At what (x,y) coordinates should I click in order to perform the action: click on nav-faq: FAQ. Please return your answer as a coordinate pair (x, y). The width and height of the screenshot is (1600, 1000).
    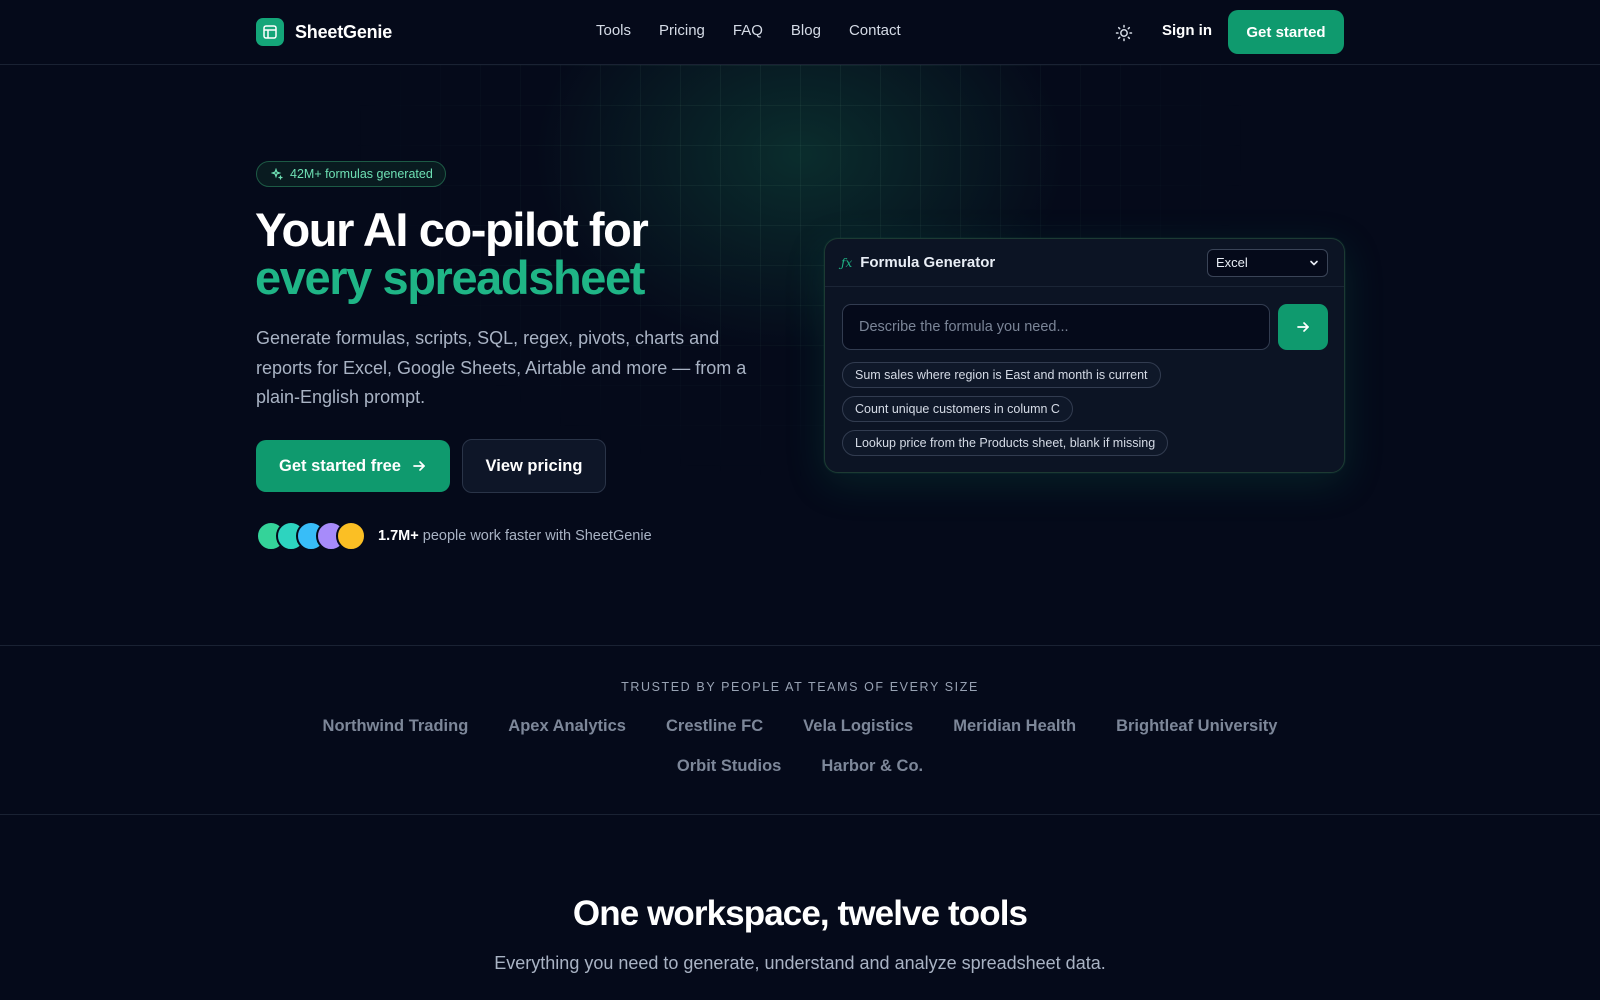
    Looking at the image, I should click on (748, 30).